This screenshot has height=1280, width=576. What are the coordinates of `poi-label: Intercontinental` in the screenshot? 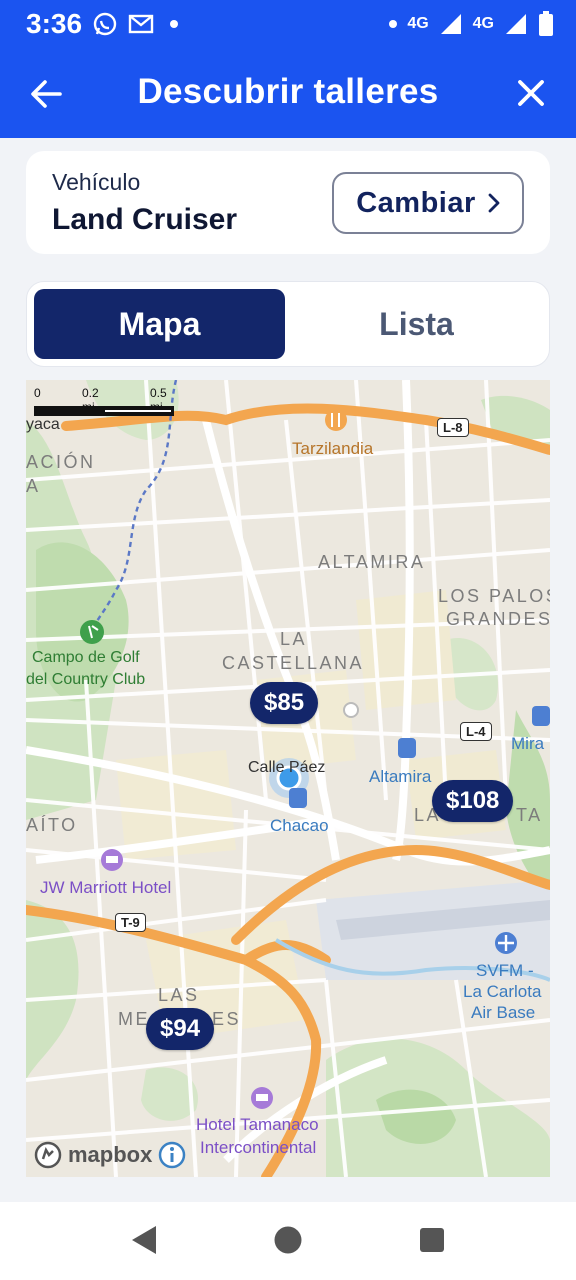 It's located at (258, 1147).